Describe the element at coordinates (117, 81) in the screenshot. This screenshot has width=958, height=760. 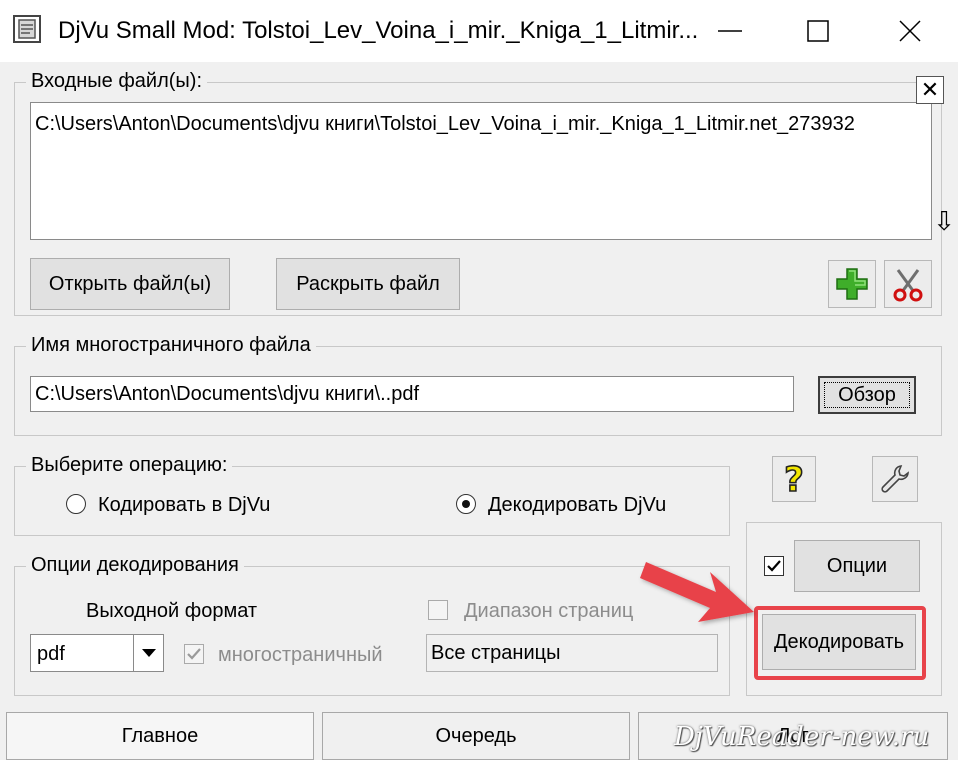
I see `input-files-label: Входные файл(ы):` at that location.